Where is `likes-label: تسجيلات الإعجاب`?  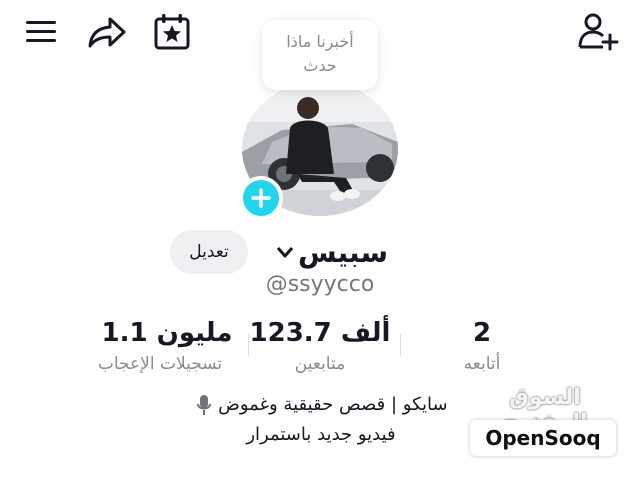
likes-label: تسجيلات الإعجاب is located at coordinates (160, 364).